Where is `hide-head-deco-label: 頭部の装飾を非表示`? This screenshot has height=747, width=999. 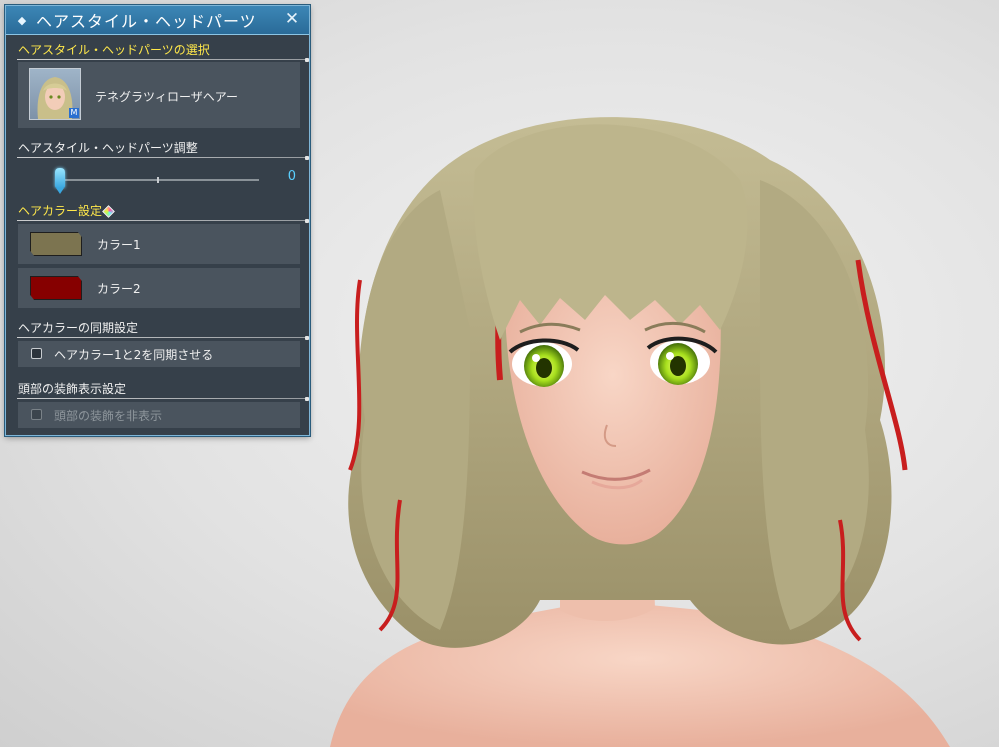
hide-head-deco-label: 頭部の装飾を非表示 is located at coordinates (108, 416).